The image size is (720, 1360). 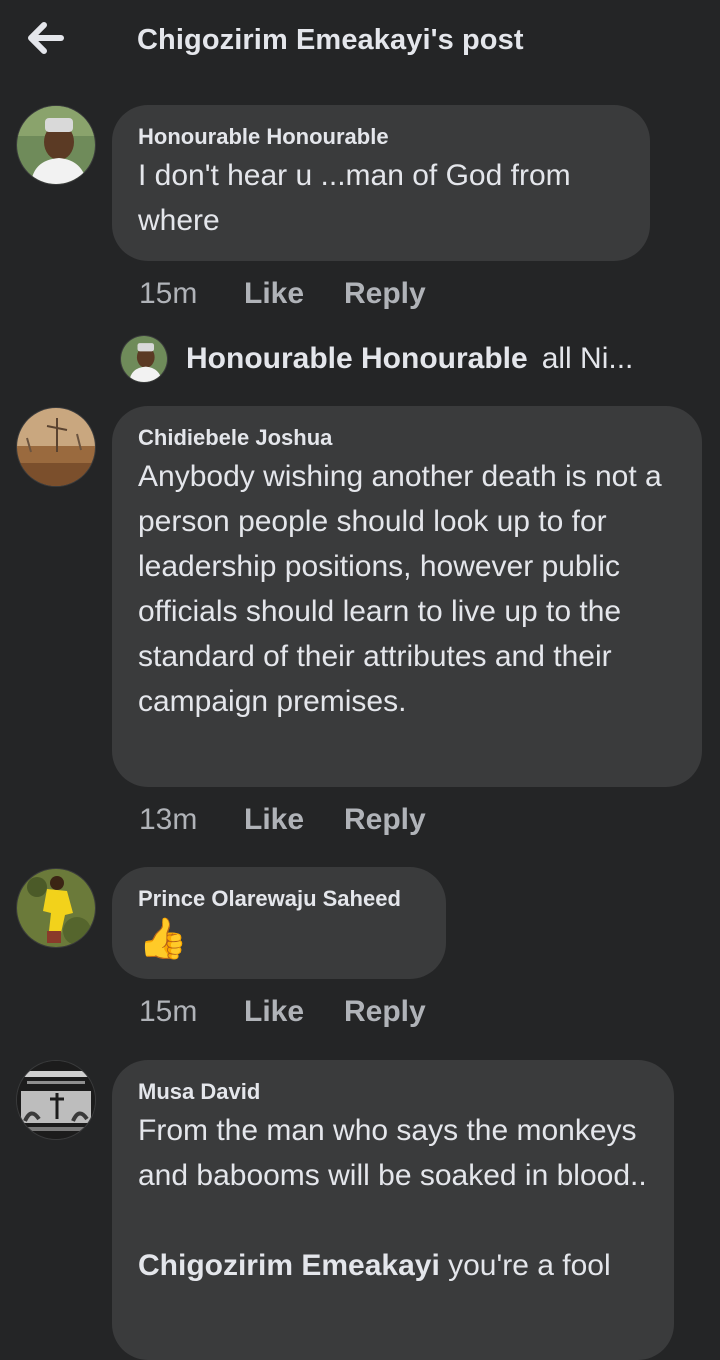 What do you see at coordinates (163, 939) in the screenshot?
I see `thumbs-up-emoji: 👍` at bounding box center [163, 939].